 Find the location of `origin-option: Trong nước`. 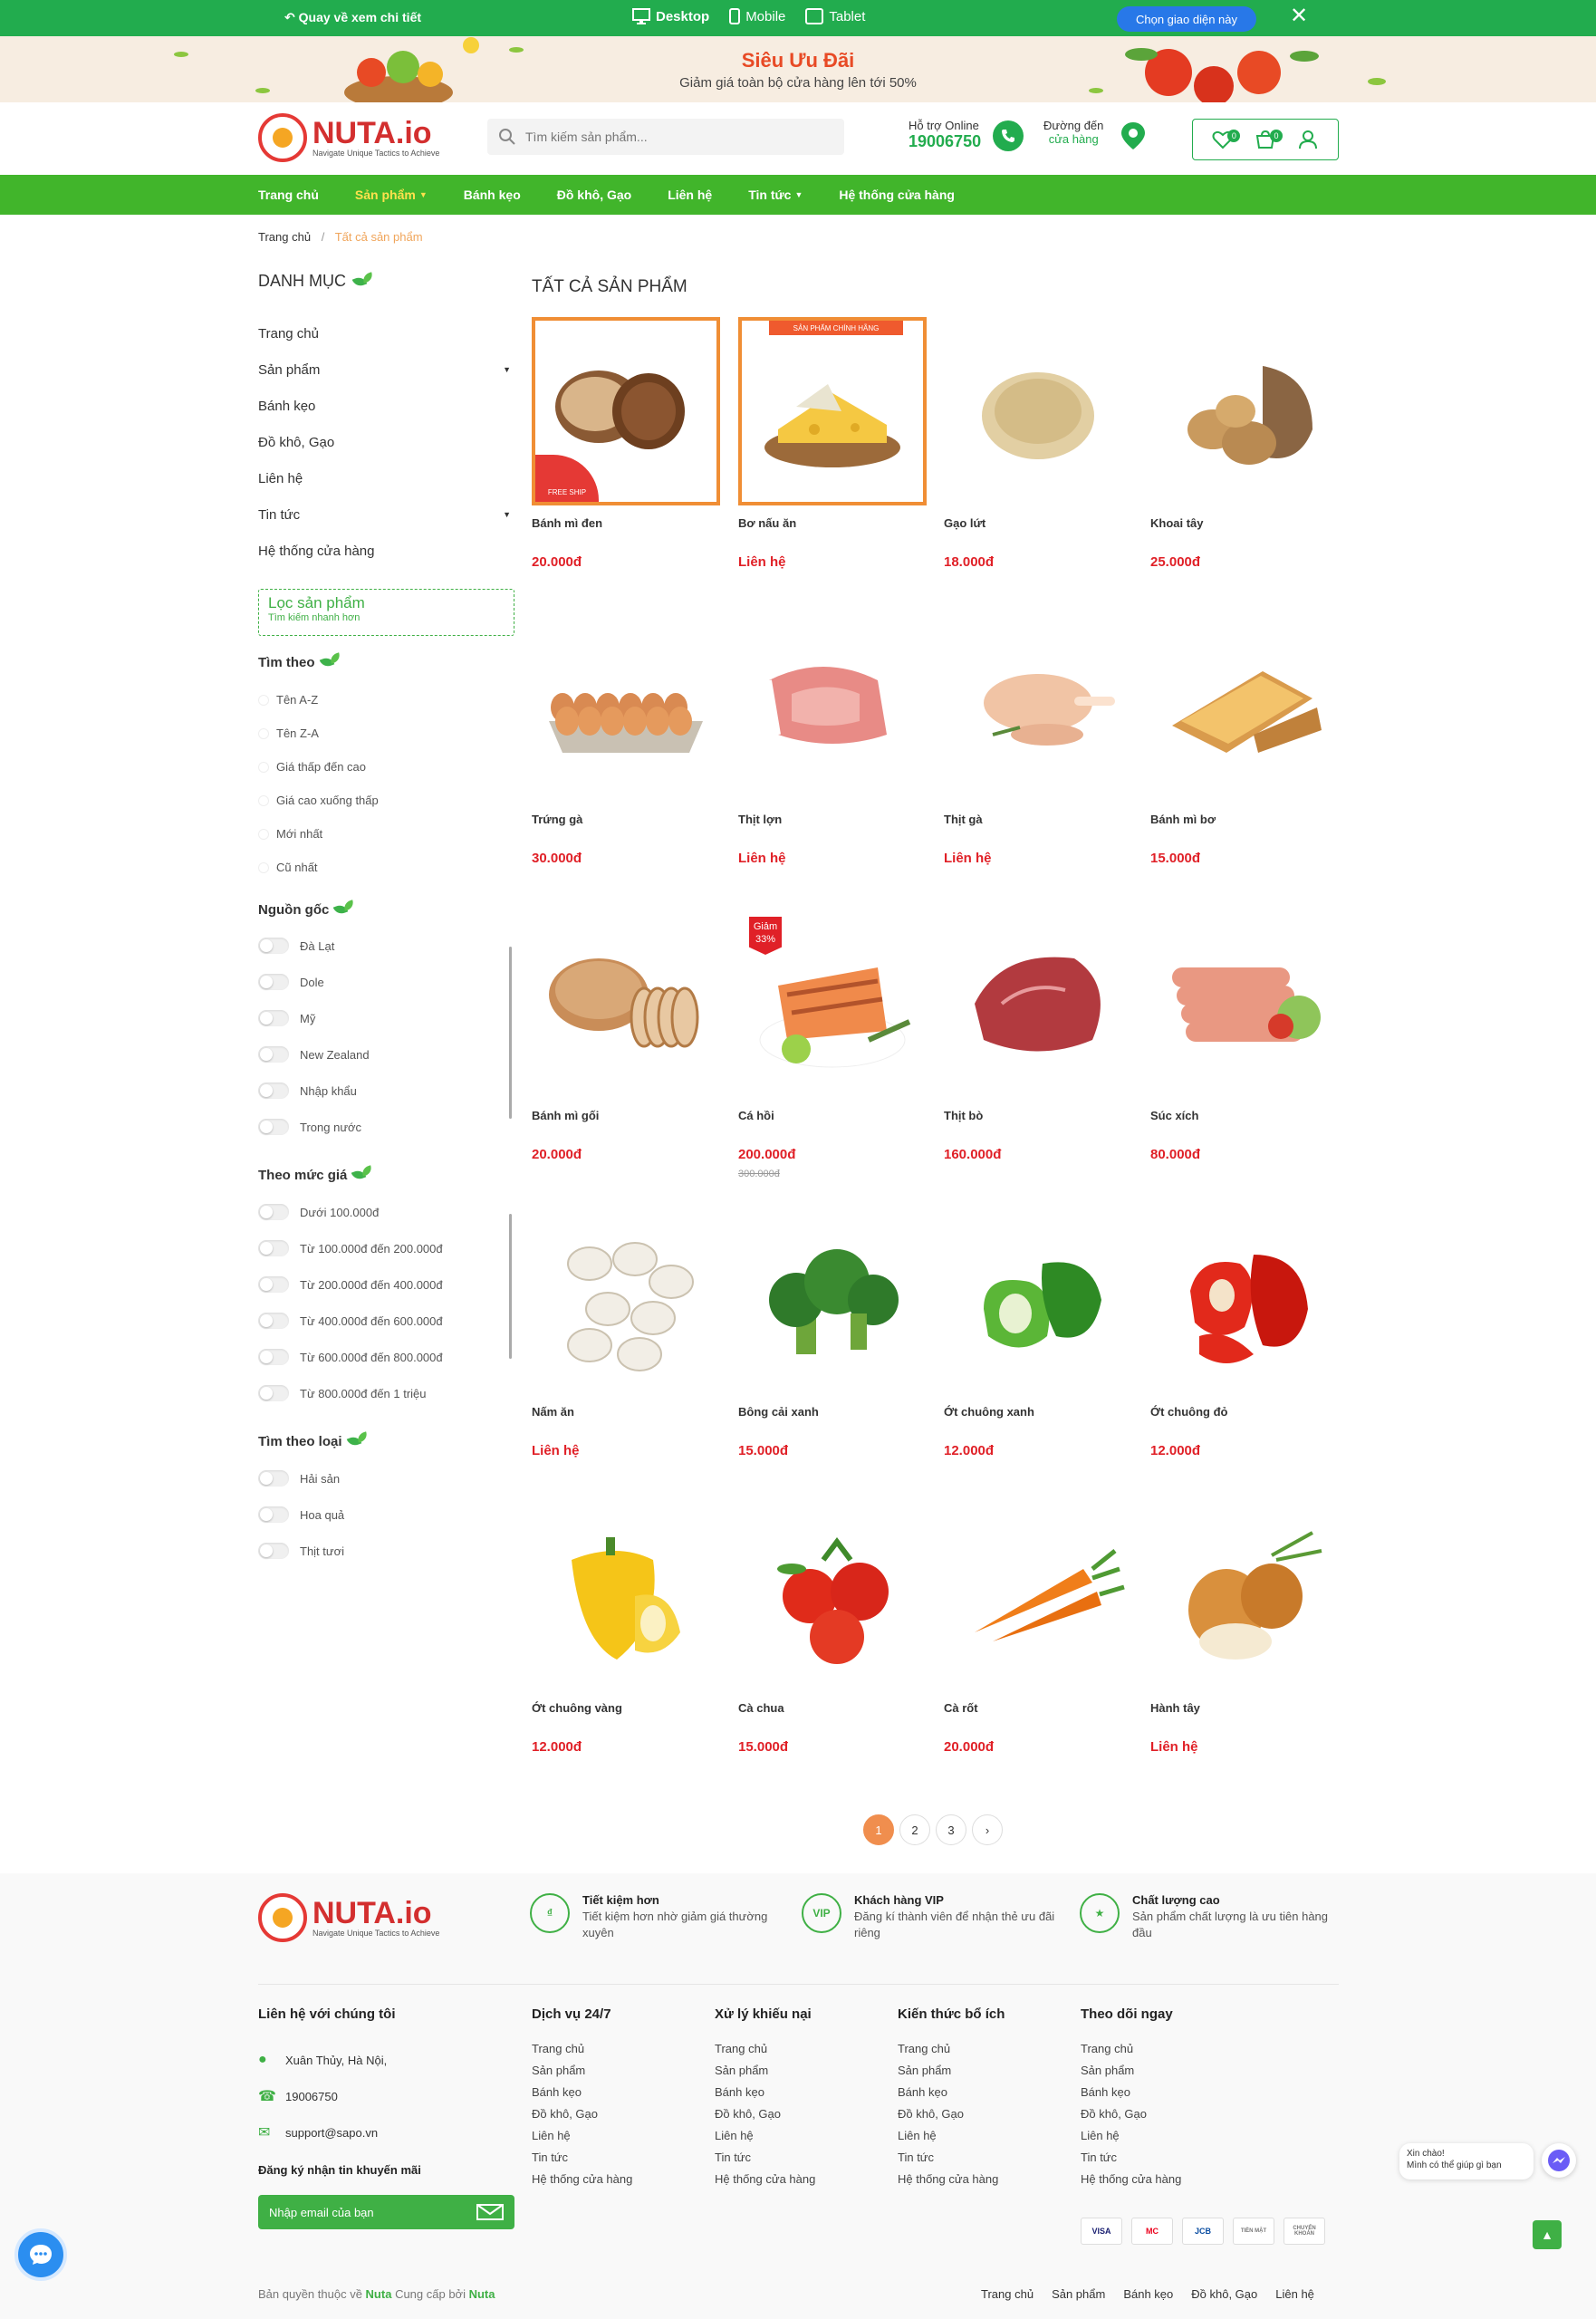

origin-option: Trong nước is located at coordinates (314, 1127).